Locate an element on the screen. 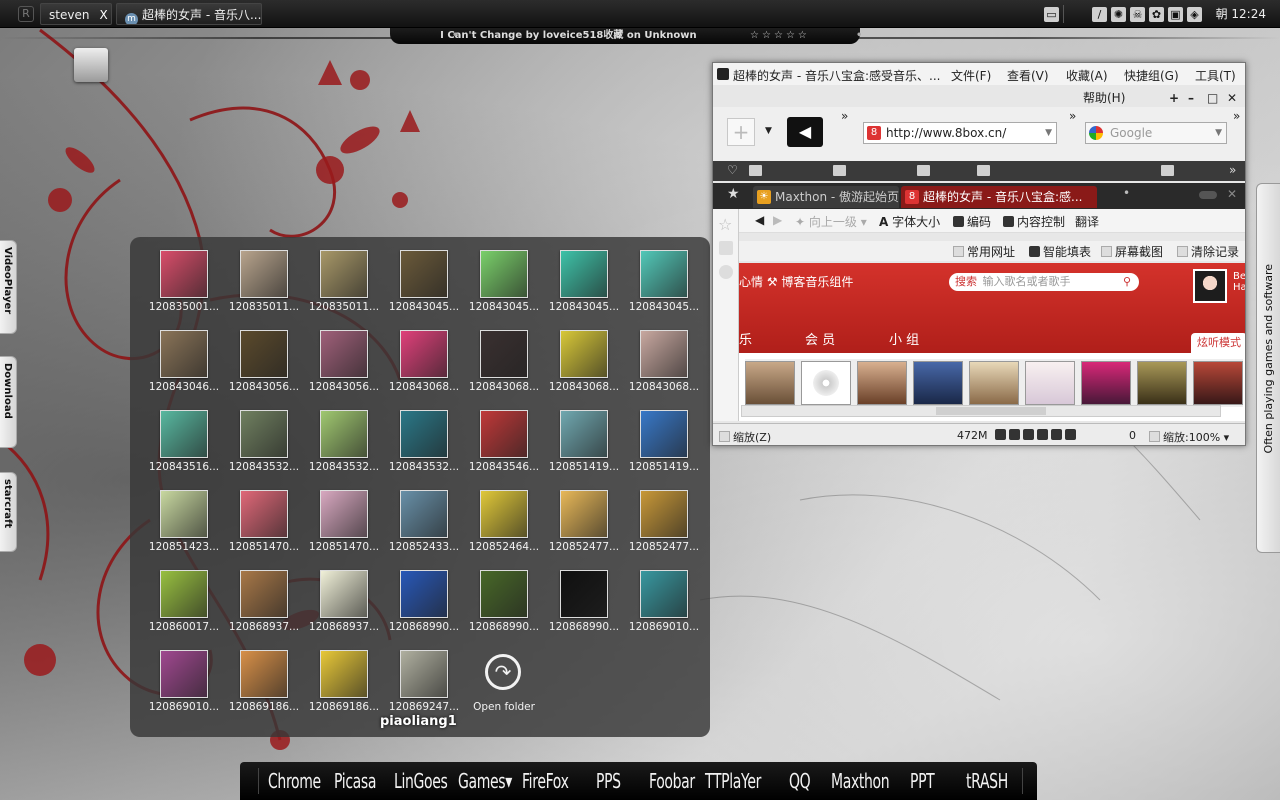 The width and height of the screenshot is (1280, 800). tab-maxthon-start: ☀ Maxthon - 傲游起始页 is located at coordinates (826, 197).